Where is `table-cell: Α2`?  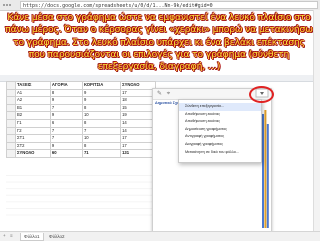
table-cell: Α2 is located at coordinates (33, 100).